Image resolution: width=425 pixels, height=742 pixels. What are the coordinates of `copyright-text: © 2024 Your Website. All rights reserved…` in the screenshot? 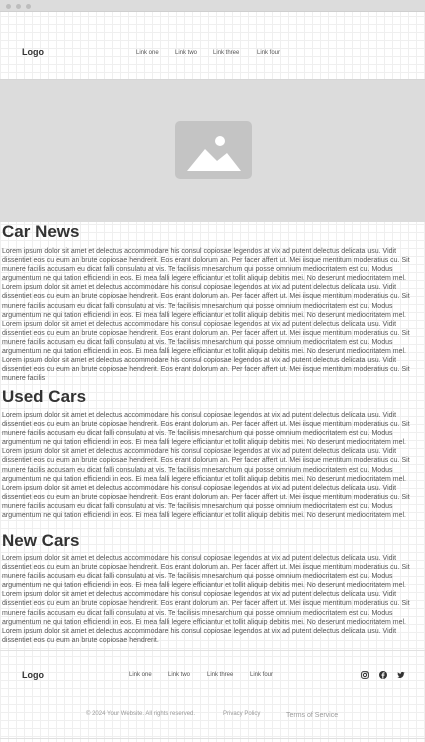 It's located at (141, 714).